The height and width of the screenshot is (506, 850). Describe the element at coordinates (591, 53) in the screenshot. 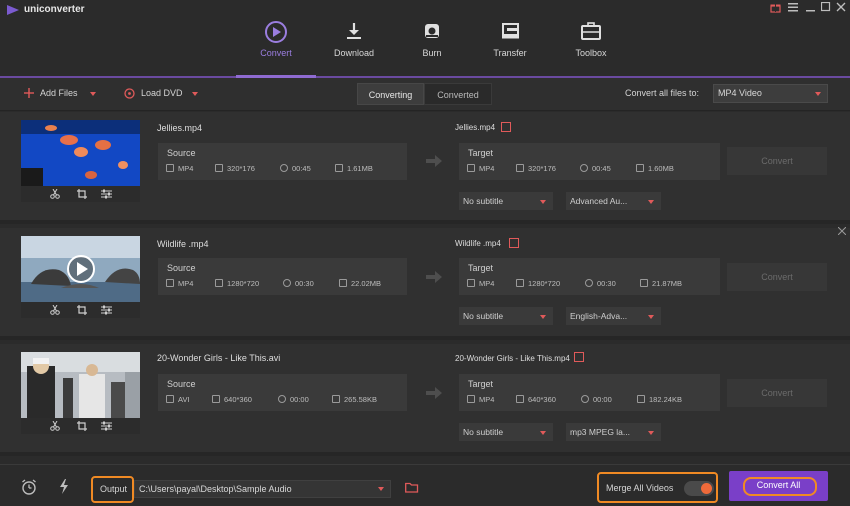

I see `tab-toolbox-label: Toolbox` at that location.